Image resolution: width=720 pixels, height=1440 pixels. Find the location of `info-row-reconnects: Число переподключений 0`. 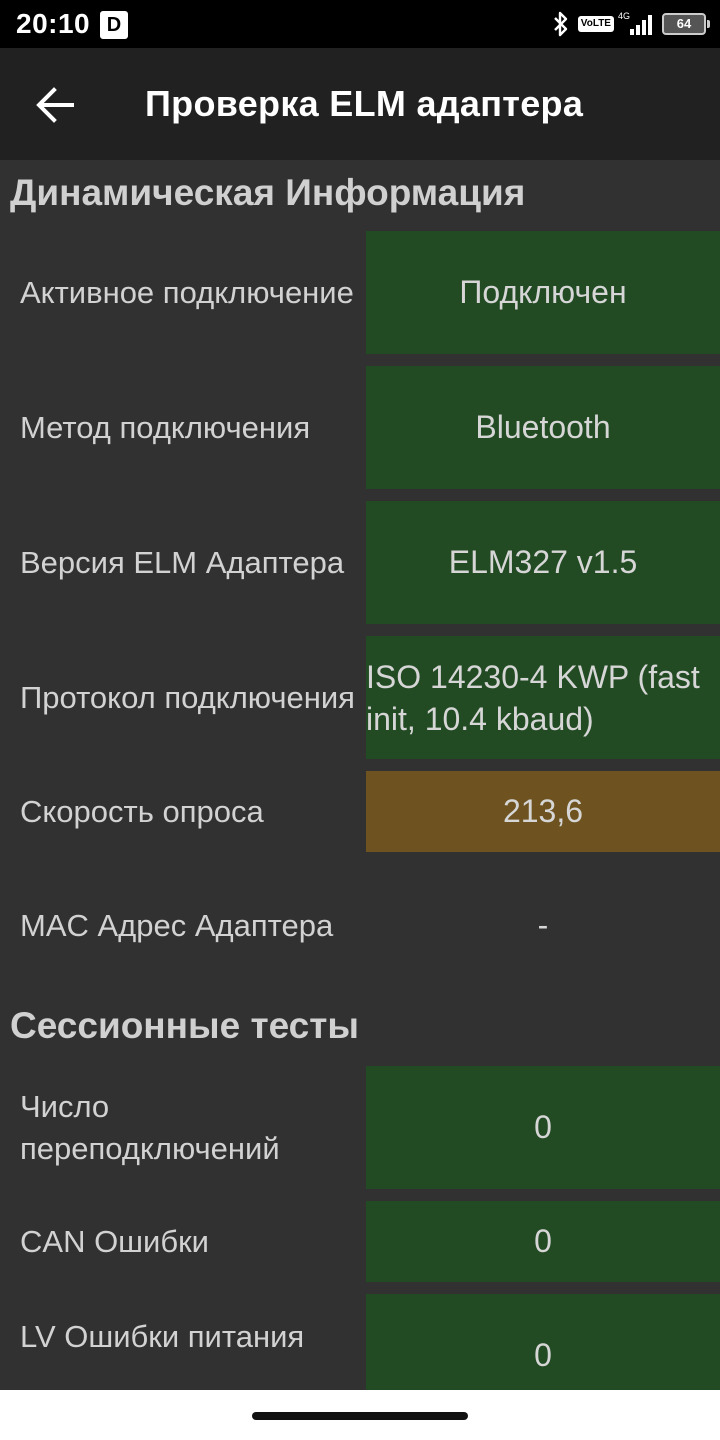

info-row-reconnects: Число переподключений 0 is located at coordinates (360, 1127).